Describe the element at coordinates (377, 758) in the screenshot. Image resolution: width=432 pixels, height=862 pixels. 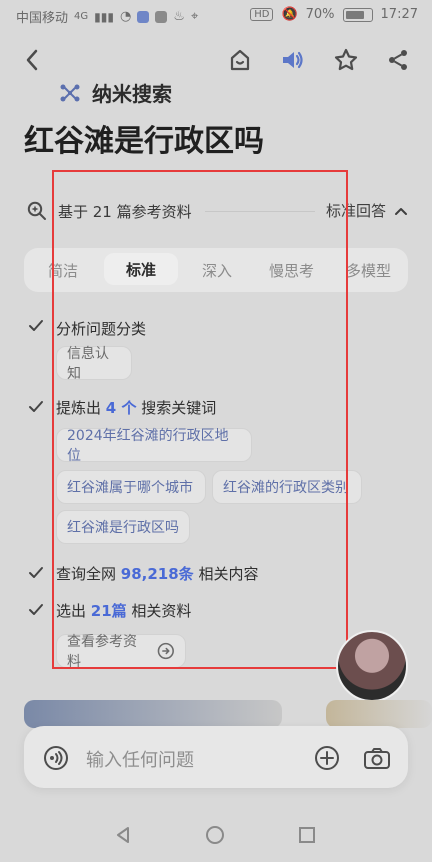
I see `camera-icon` at that location.